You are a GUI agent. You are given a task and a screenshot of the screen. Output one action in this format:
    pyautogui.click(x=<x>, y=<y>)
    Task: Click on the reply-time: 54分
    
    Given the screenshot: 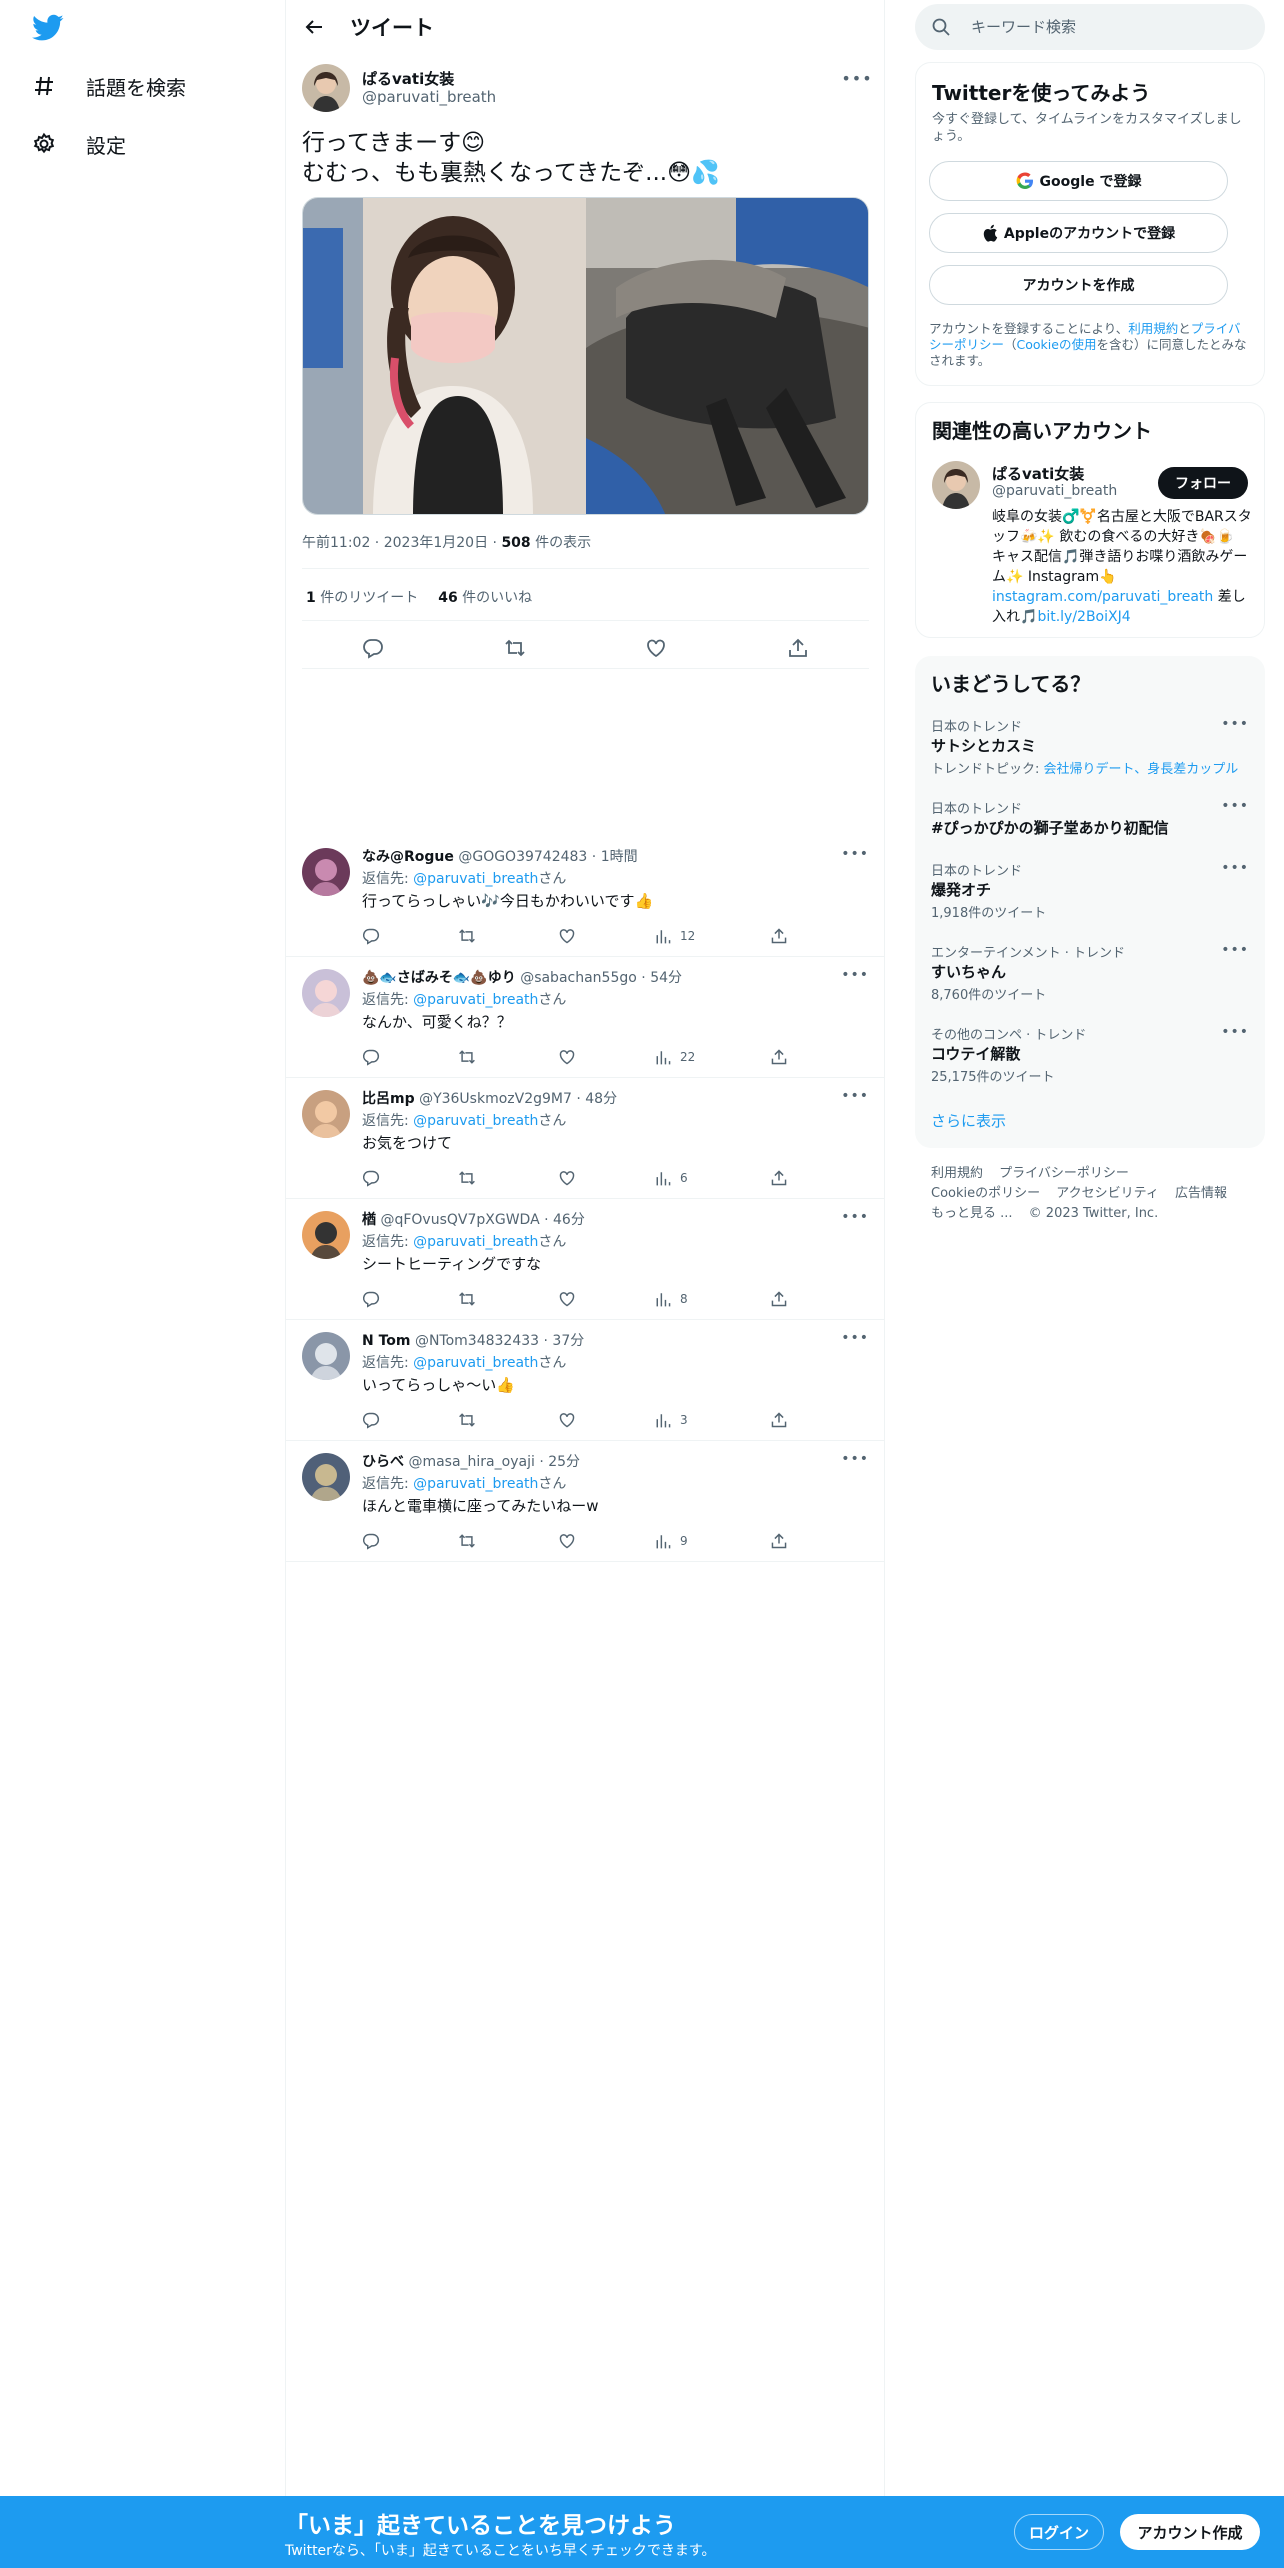 What is the action you would take?
    pyautogui.click(x=666, y=978)
    